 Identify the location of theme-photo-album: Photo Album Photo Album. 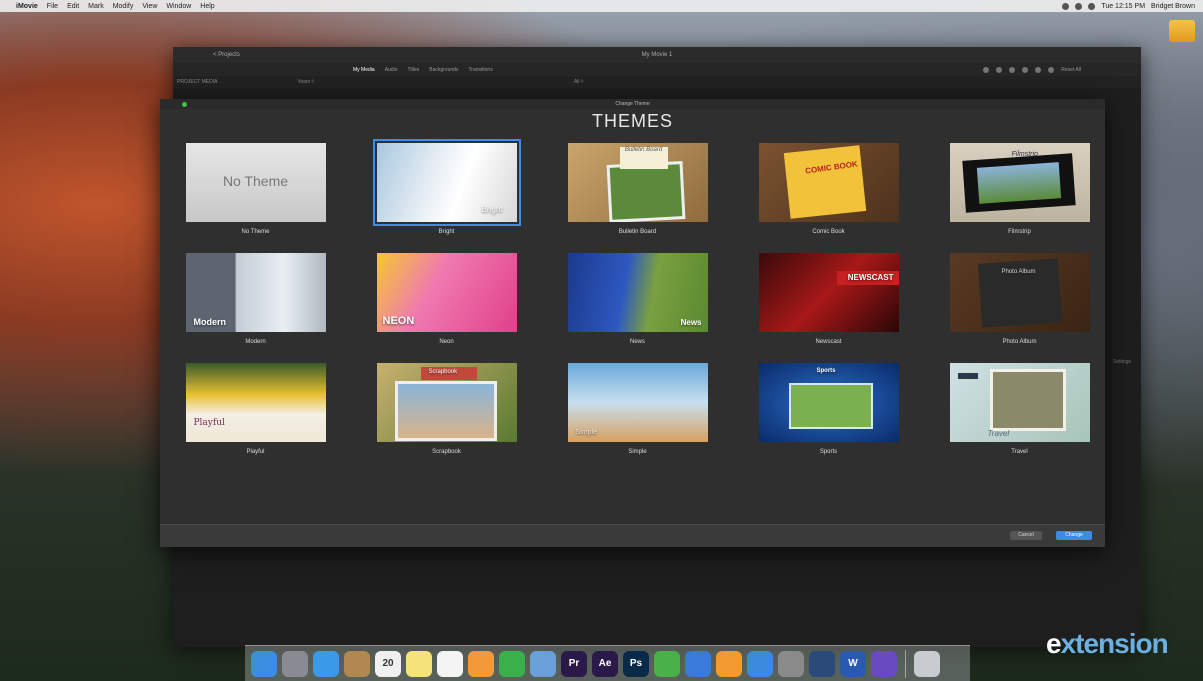
(1019, 308).